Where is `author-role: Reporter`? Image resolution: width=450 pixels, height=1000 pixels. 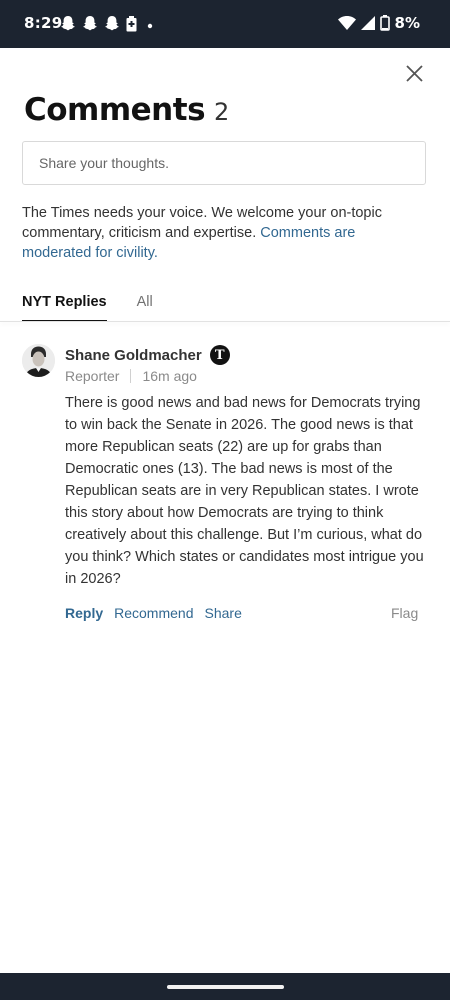 author-role: Reporter is located at coordinates (92, 376).